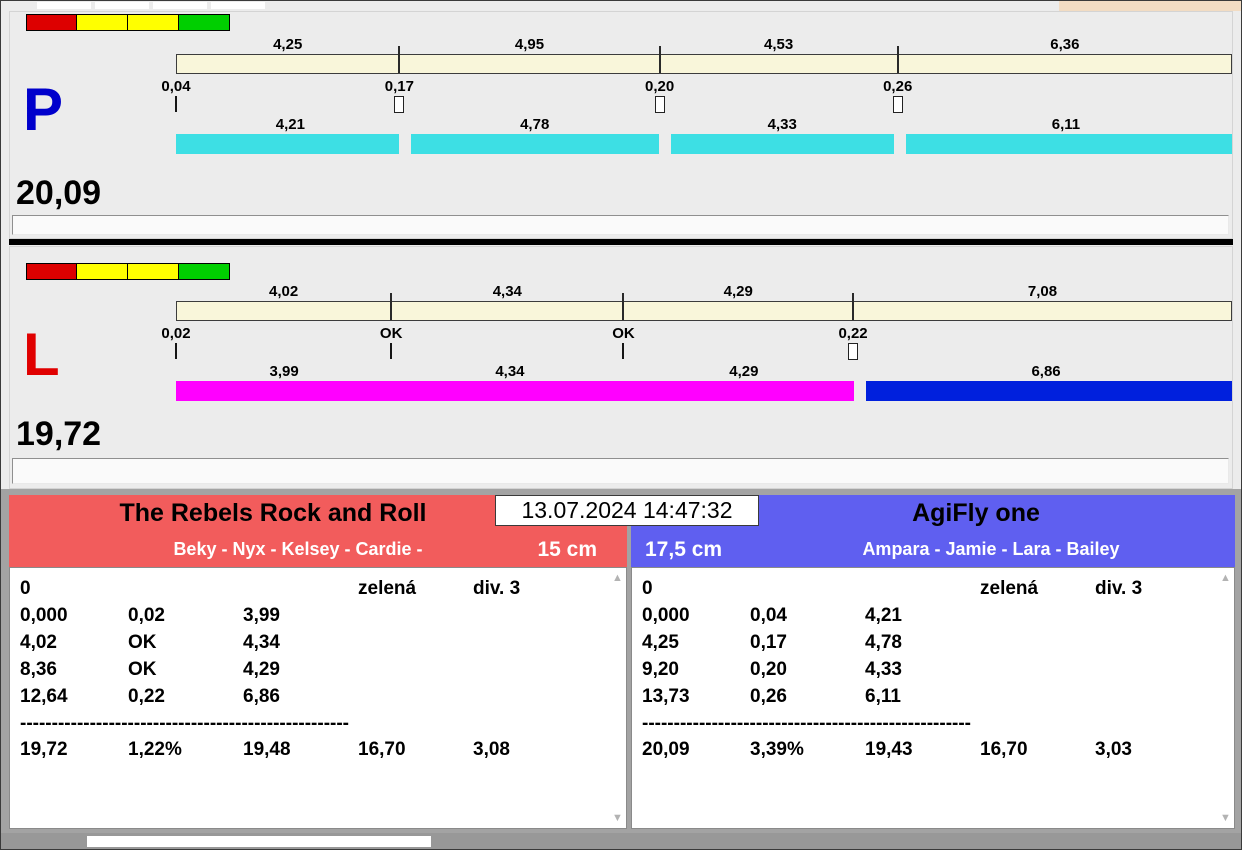 Image resolution: width=1242 pixels, height=850 pixels. I want to click on split-time-label: 4,25, so click(288, 44).